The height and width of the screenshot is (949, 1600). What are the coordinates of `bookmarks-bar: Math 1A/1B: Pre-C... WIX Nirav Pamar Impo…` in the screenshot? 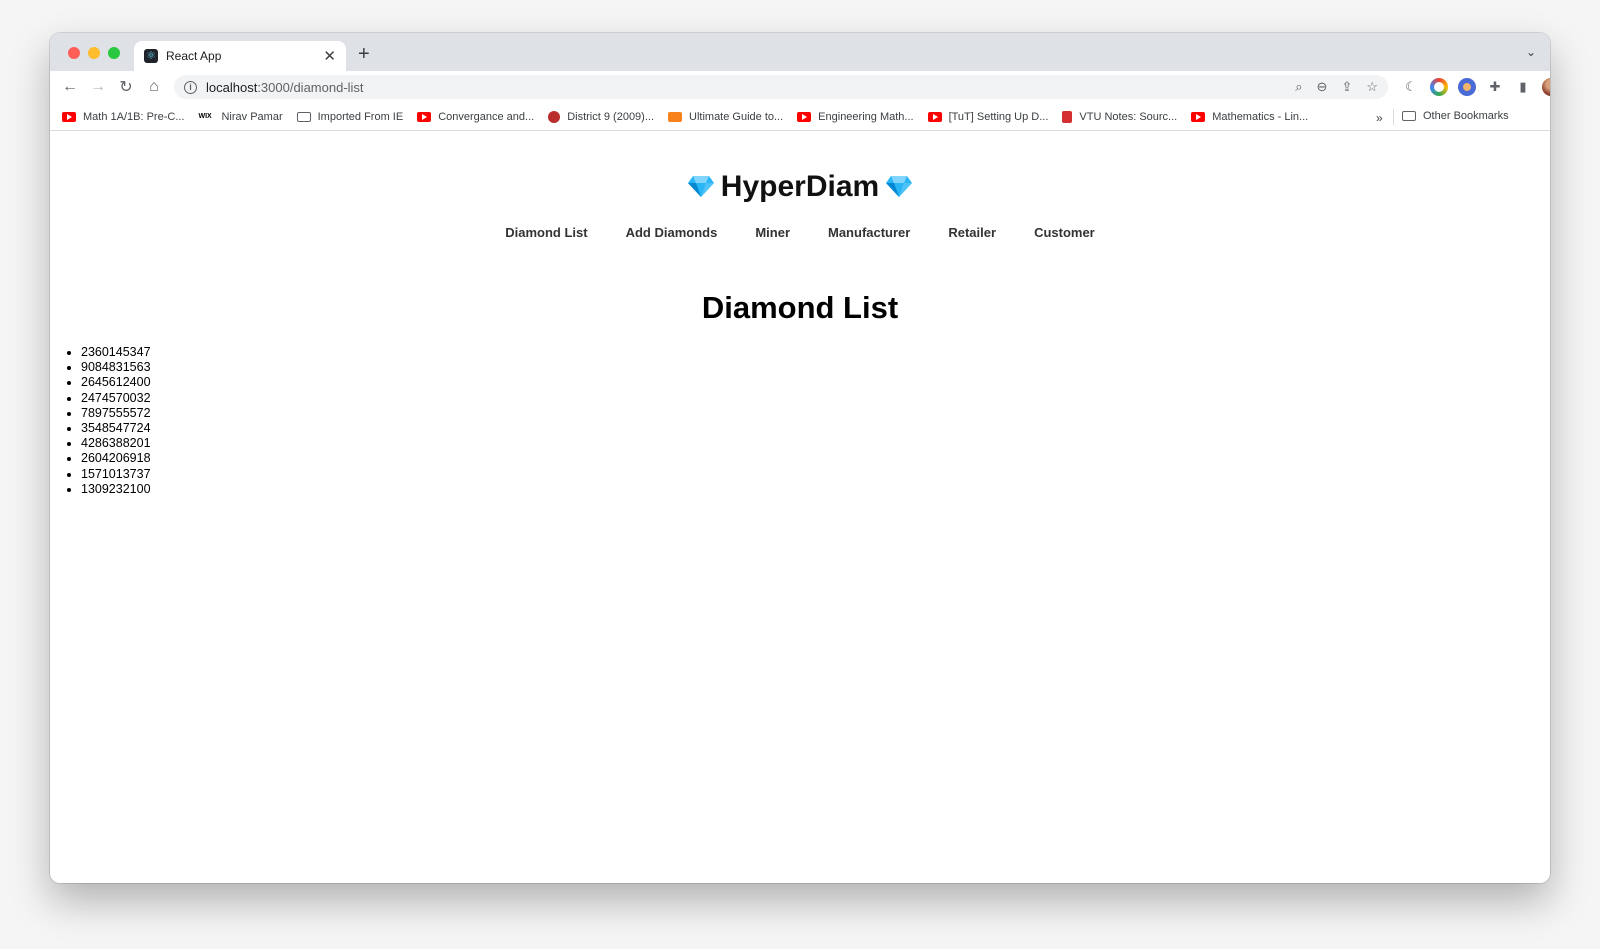 It's located at (800, 117).